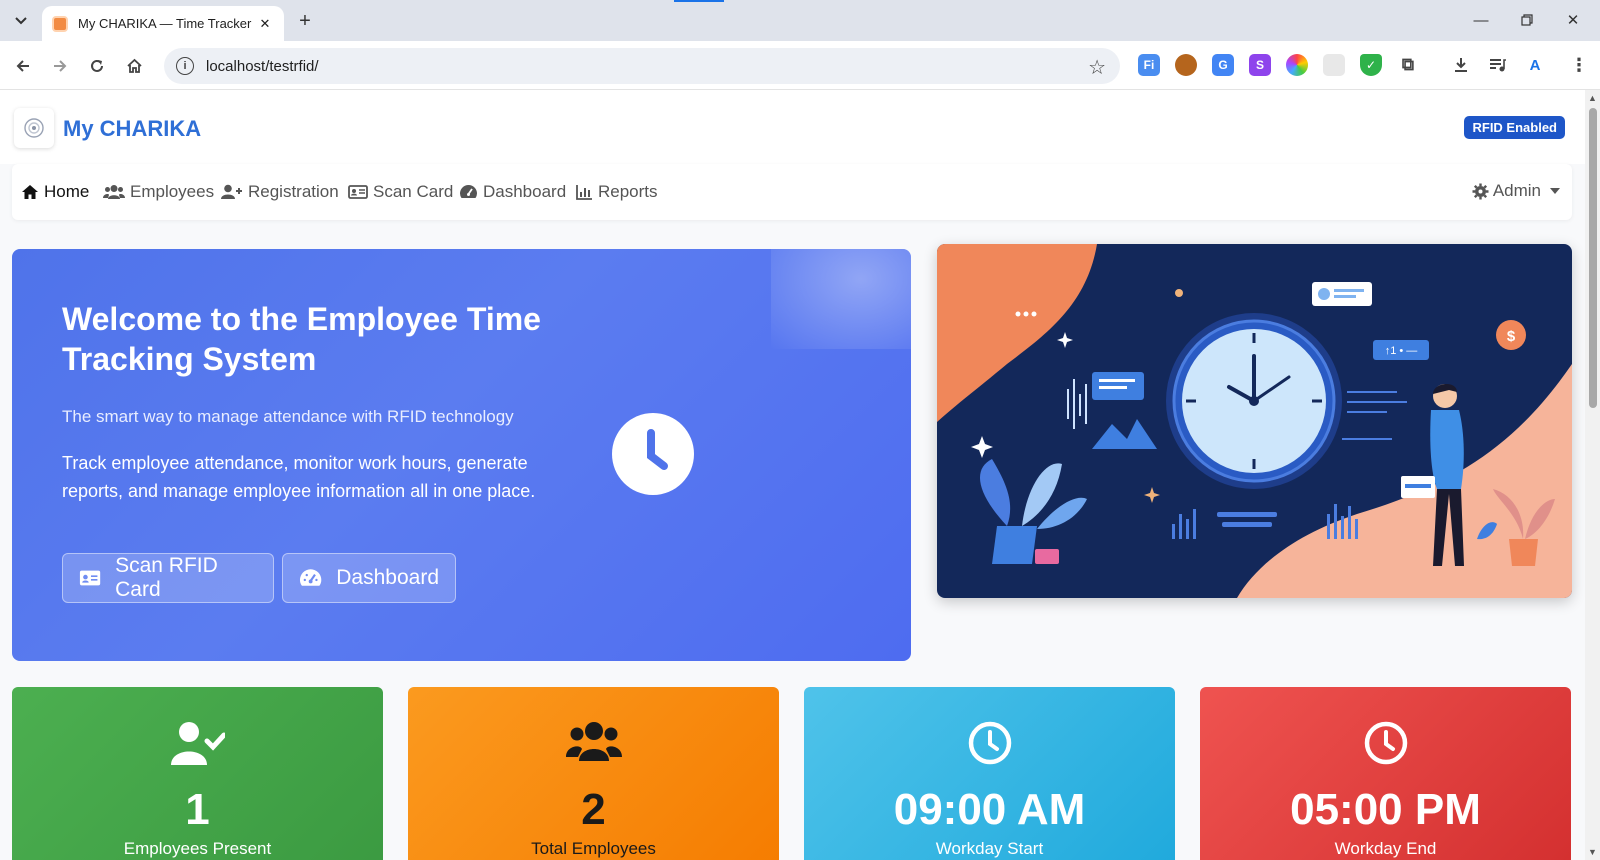  What do you see at coordinates (67, 191) in the screenshot?
I see `nav-label-home: Home` at bounding box center [67, 191].